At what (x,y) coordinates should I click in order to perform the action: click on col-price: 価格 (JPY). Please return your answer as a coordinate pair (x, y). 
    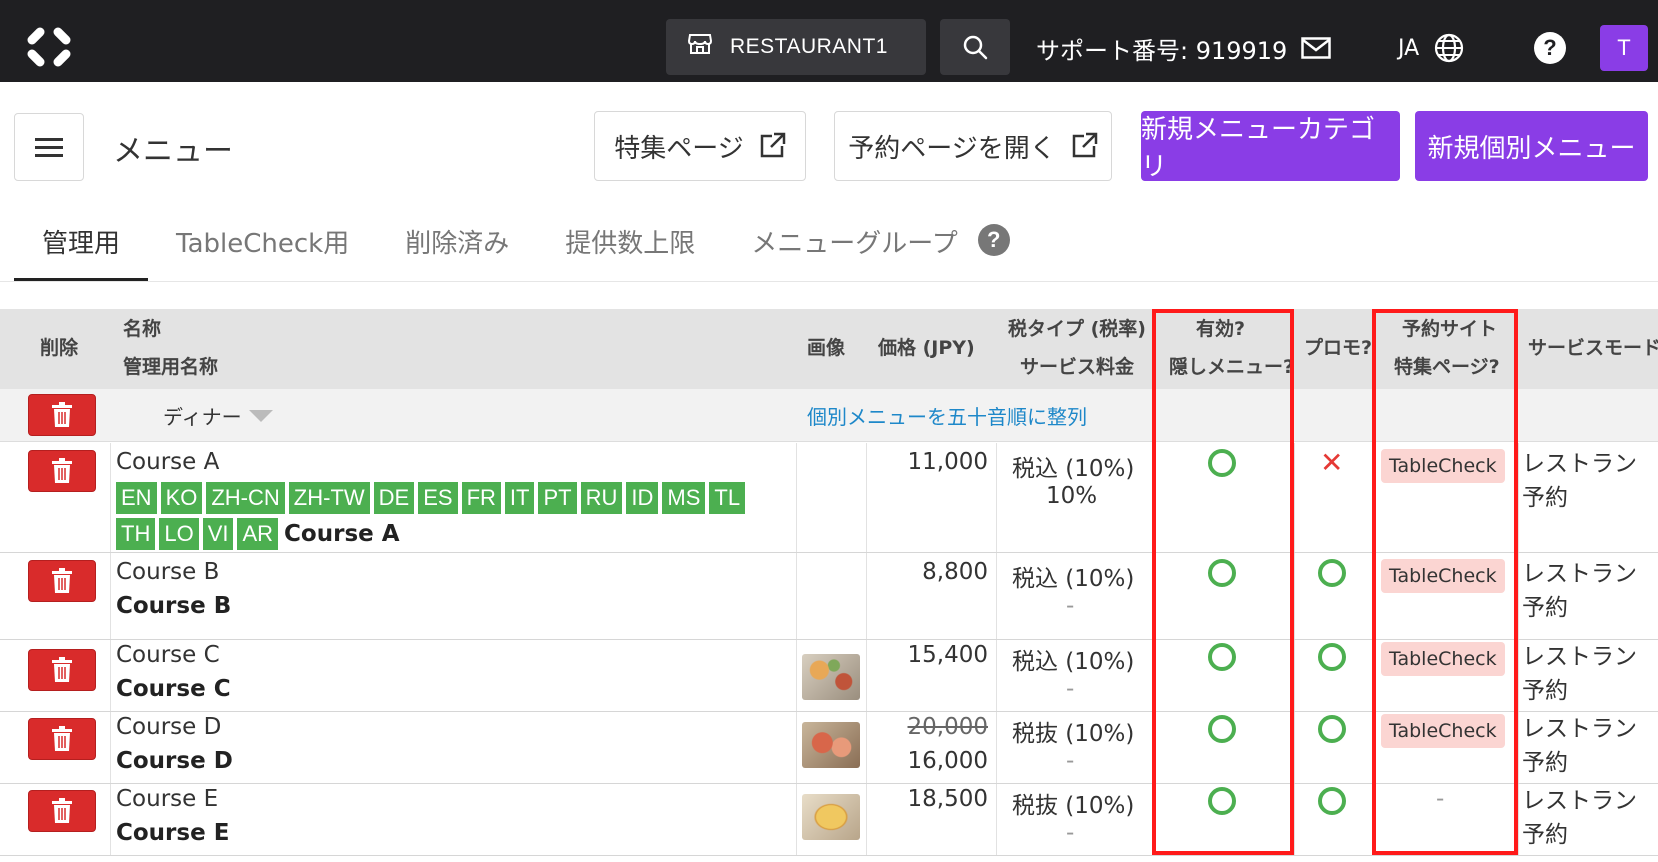
    Looking at the image, I should click on (926, 348).